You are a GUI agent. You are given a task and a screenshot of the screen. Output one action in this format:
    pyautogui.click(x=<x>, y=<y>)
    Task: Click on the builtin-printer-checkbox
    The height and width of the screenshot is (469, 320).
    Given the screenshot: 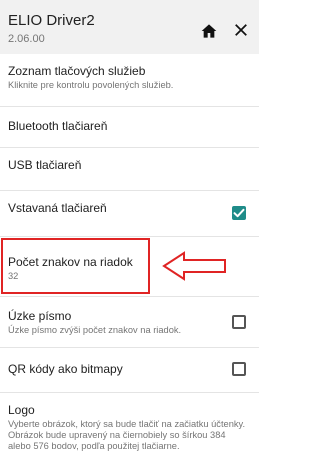 What is the action you would take?
    pyautogui.click(x=239, y=213)
    